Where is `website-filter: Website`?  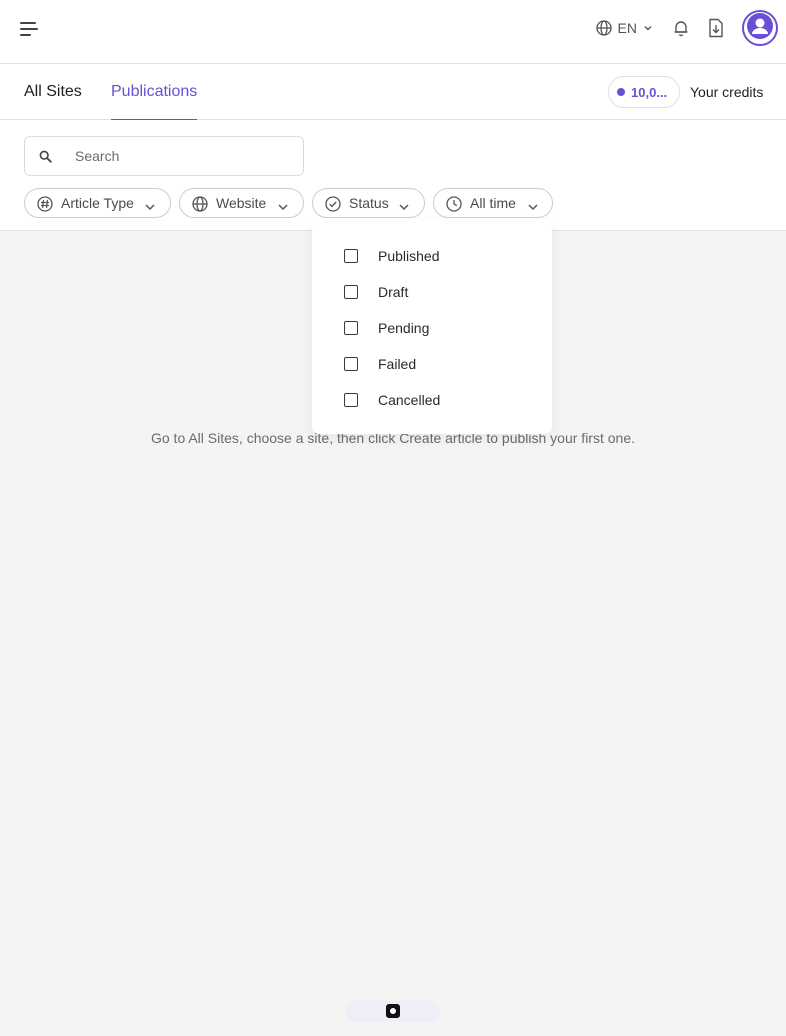
website-filter: Website is located at coordinates (241, 203).